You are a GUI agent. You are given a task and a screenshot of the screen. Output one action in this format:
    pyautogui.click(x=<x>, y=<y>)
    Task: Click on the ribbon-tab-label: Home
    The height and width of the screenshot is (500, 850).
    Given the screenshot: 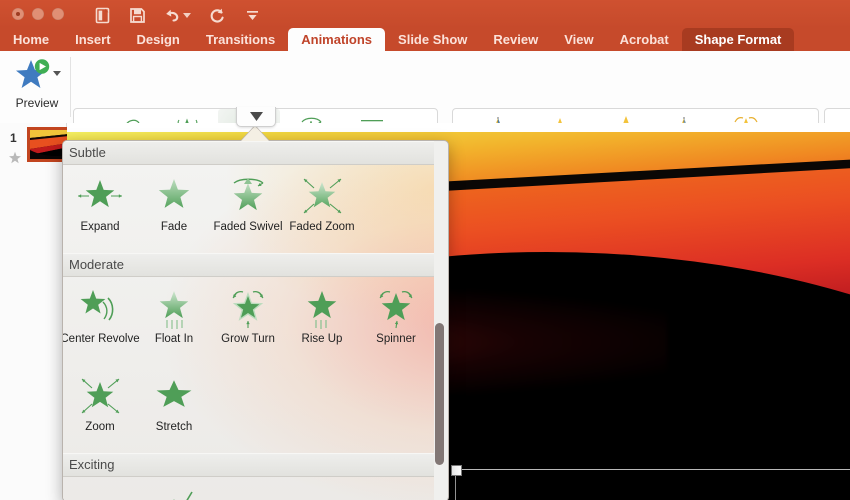 What is the action you would take?
    pyautogui.click(x=31, y=39)
    